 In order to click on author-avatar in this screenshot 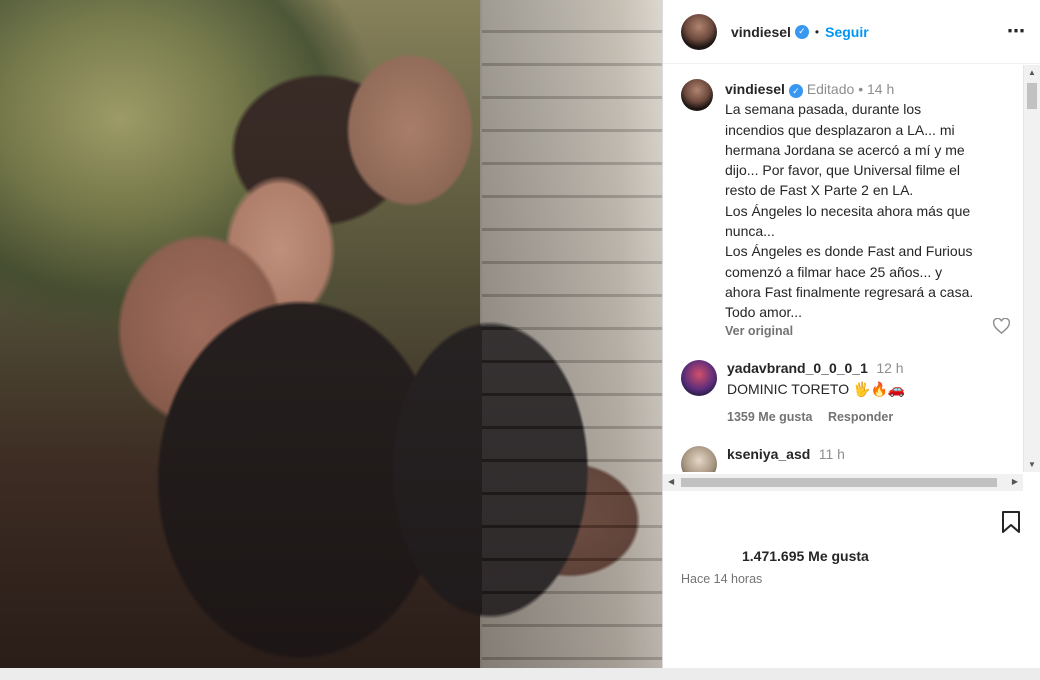, I will do `click(699, 31)`.